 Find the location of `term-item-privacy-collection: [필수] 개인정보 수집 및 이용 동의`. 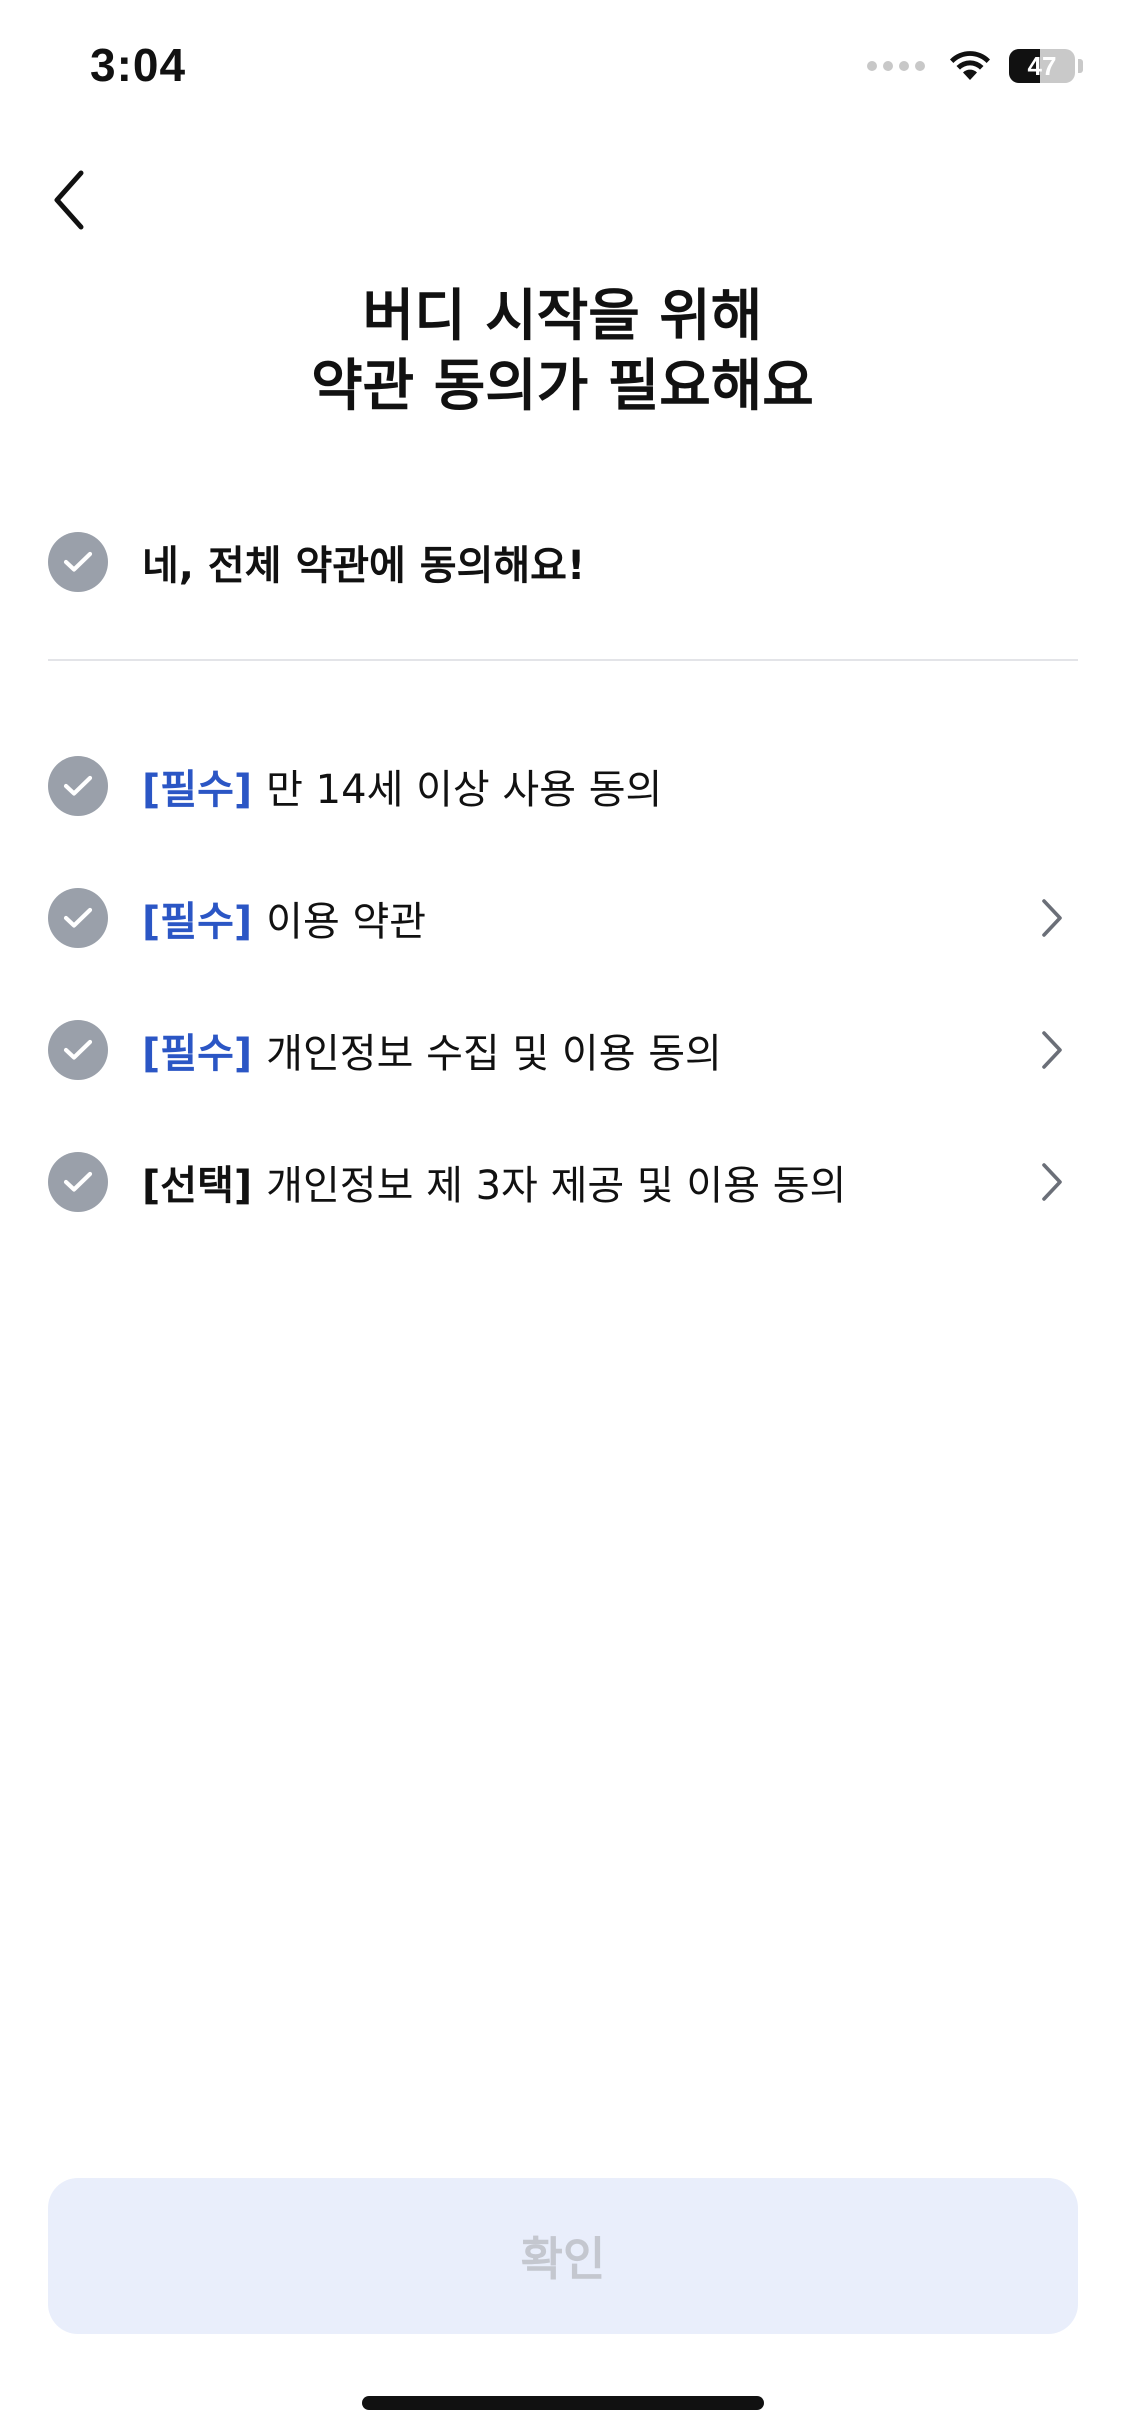

term-item-privacy-collection: [필수] 개인정보 수집 및 이용 동의 is located at coordinates (563, 1050).